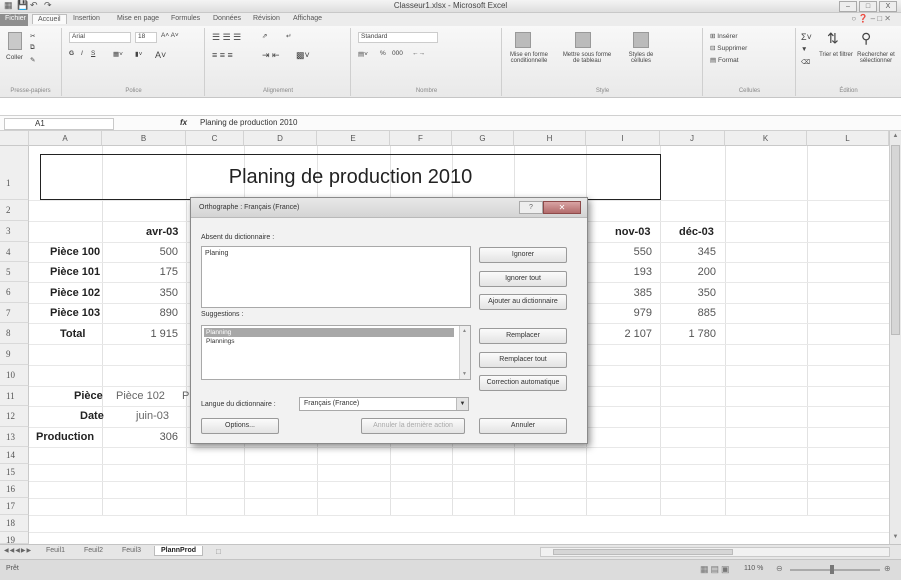 The image size is (901, 580). What do you see at coordinates (65, 437) in the screenshot?
I see `lookup-production-label: Production` at bounding box center [65, 437].